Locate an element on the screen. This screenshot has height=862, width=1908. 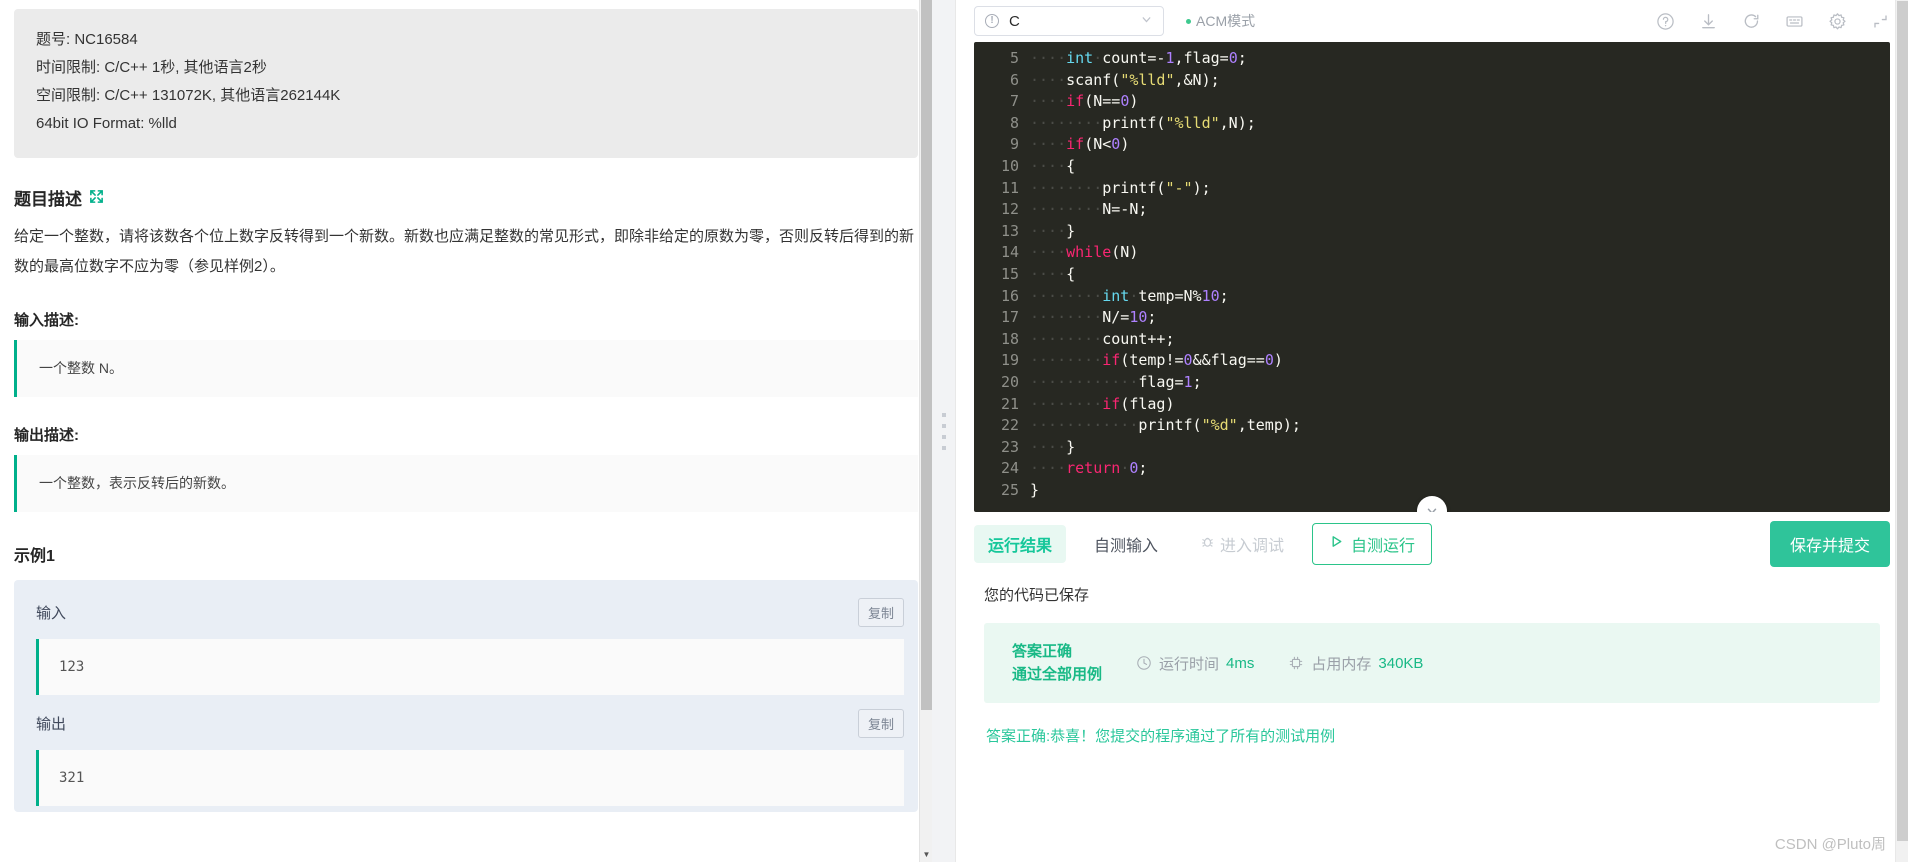
code-line-content: ············flag=1; is located at coordinates (1116, 381).